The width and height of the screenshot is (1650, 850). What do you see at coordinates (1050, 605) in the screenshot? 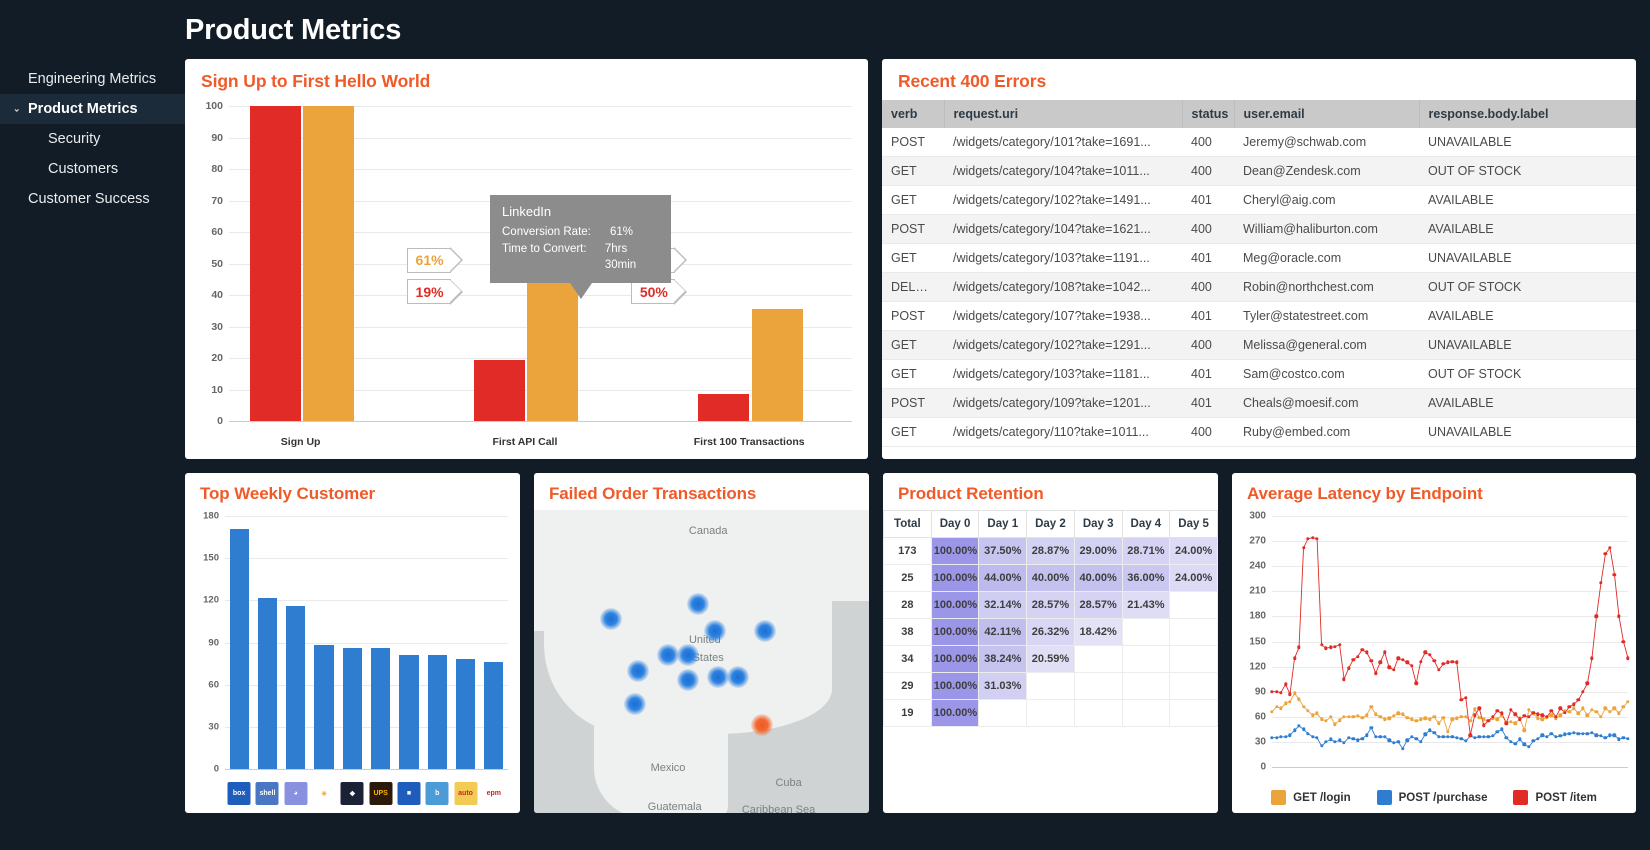
I see `table-row: 28 100.00% 32.14% 28.57% 28.57% 21.43%` at bounding box center [1050, 605].